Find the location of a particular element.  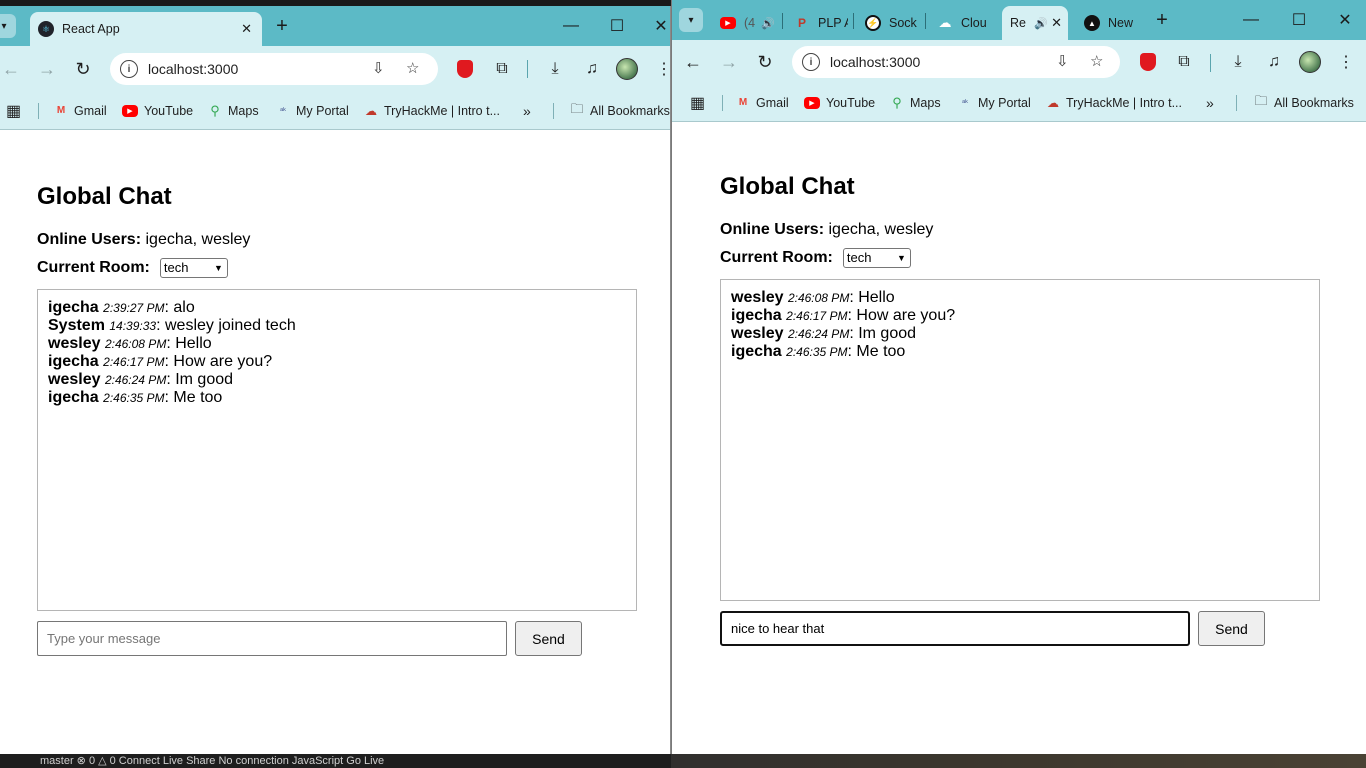

message-timestamp: 2:46:17 PM is located at coordinates (817, 316).